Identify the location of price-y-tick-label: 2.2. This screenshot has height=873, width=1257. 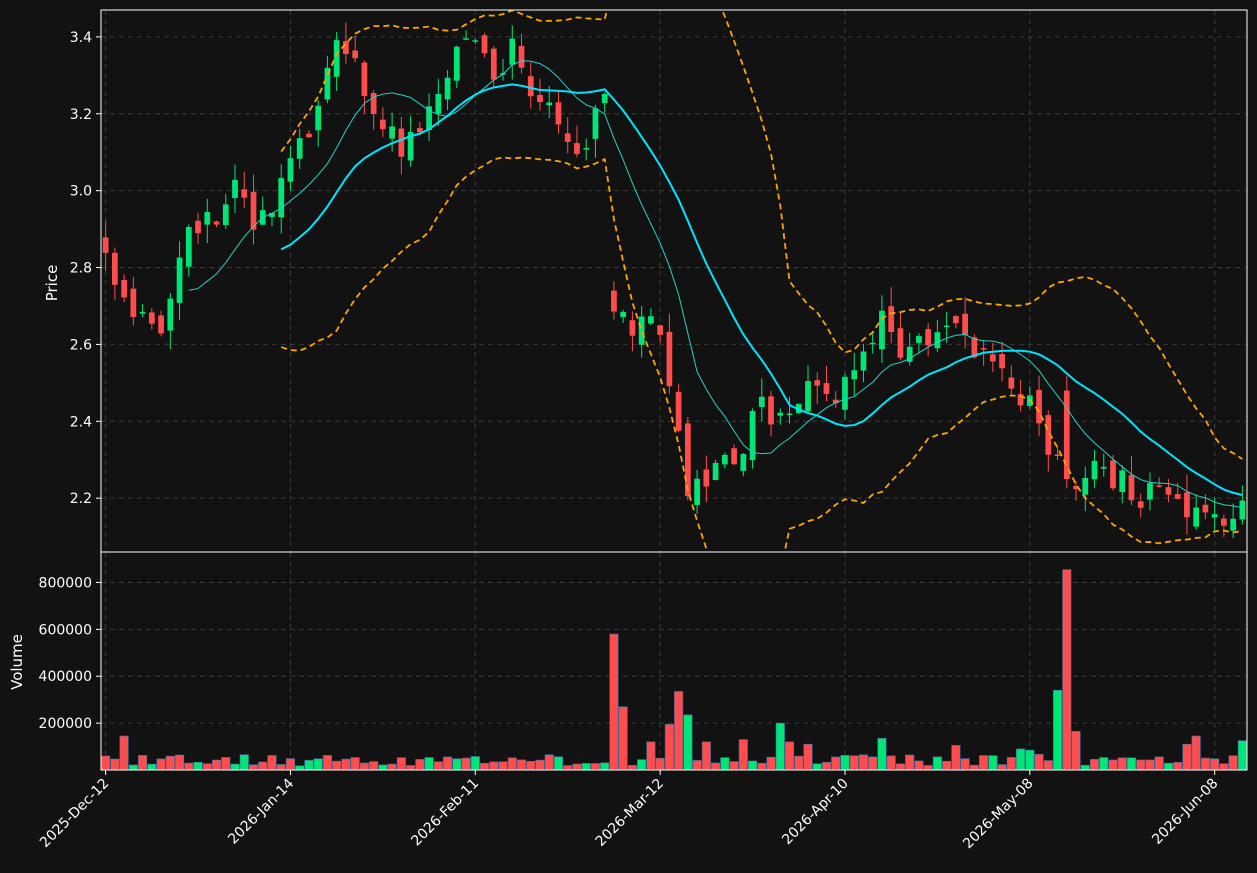
(81, 499).